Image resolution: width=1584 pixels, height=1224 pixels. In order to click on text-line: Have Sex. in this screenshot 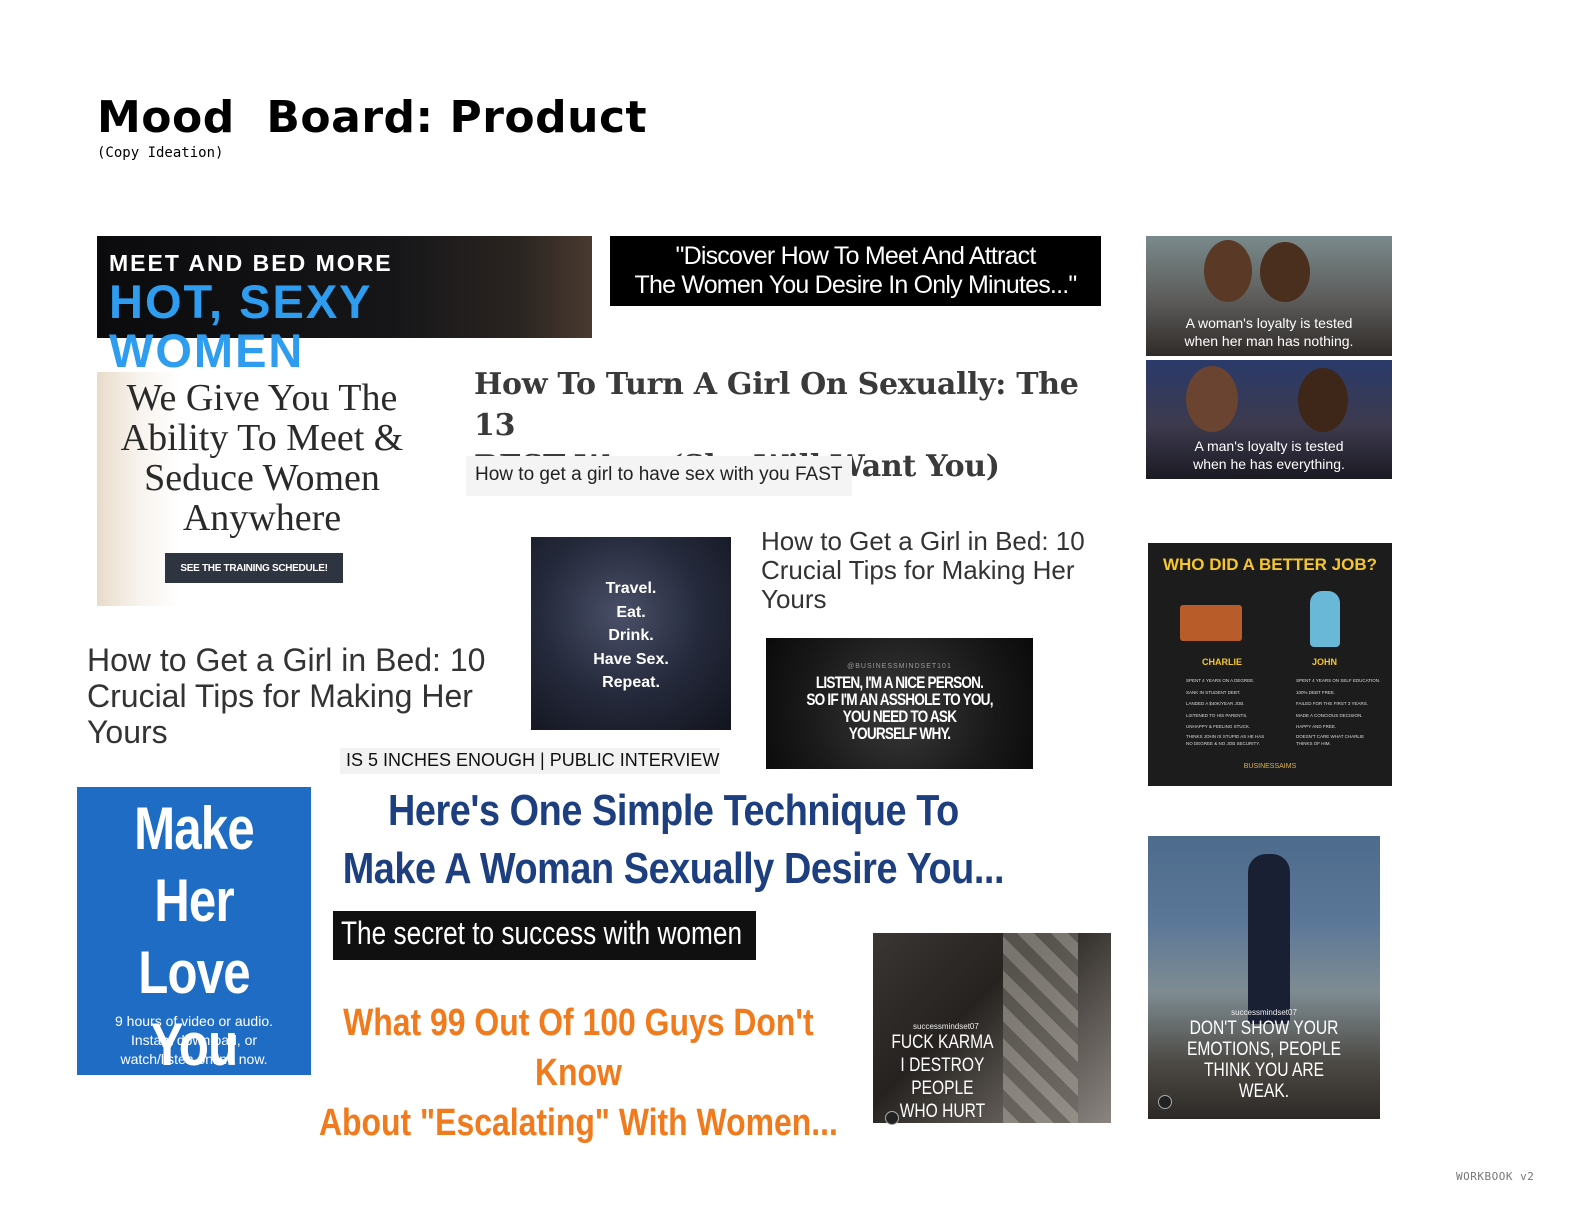, I will do `click(631, 659)`.